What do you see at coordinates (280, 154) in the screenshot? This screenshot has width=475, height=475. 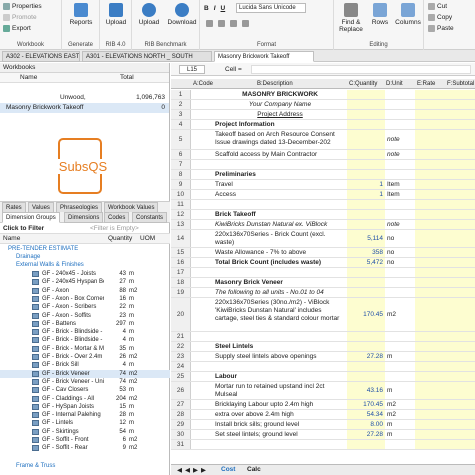 I see `description-cell: Scaffold access by Main Contractor` at bounding box center [280, 154].